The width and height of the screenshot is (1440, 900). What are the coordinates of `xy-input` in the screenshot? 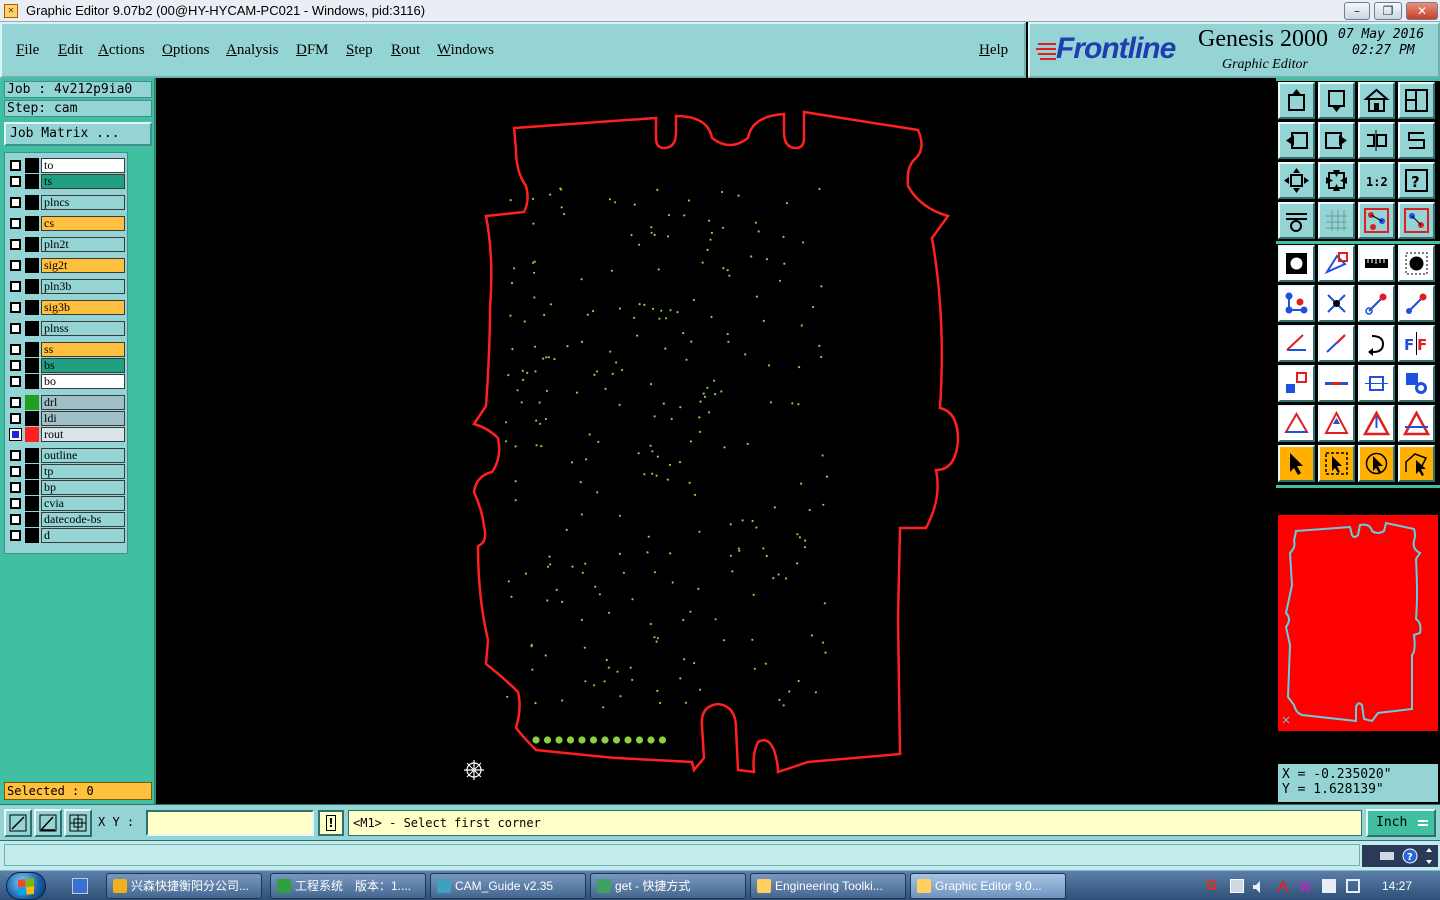 It's located at (230, 823).